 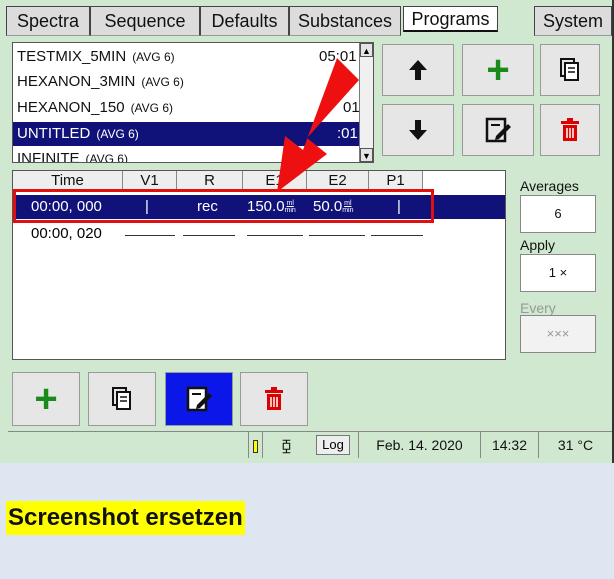 I want to click on plug-icon: ⧮, so click(x=286, y=445).